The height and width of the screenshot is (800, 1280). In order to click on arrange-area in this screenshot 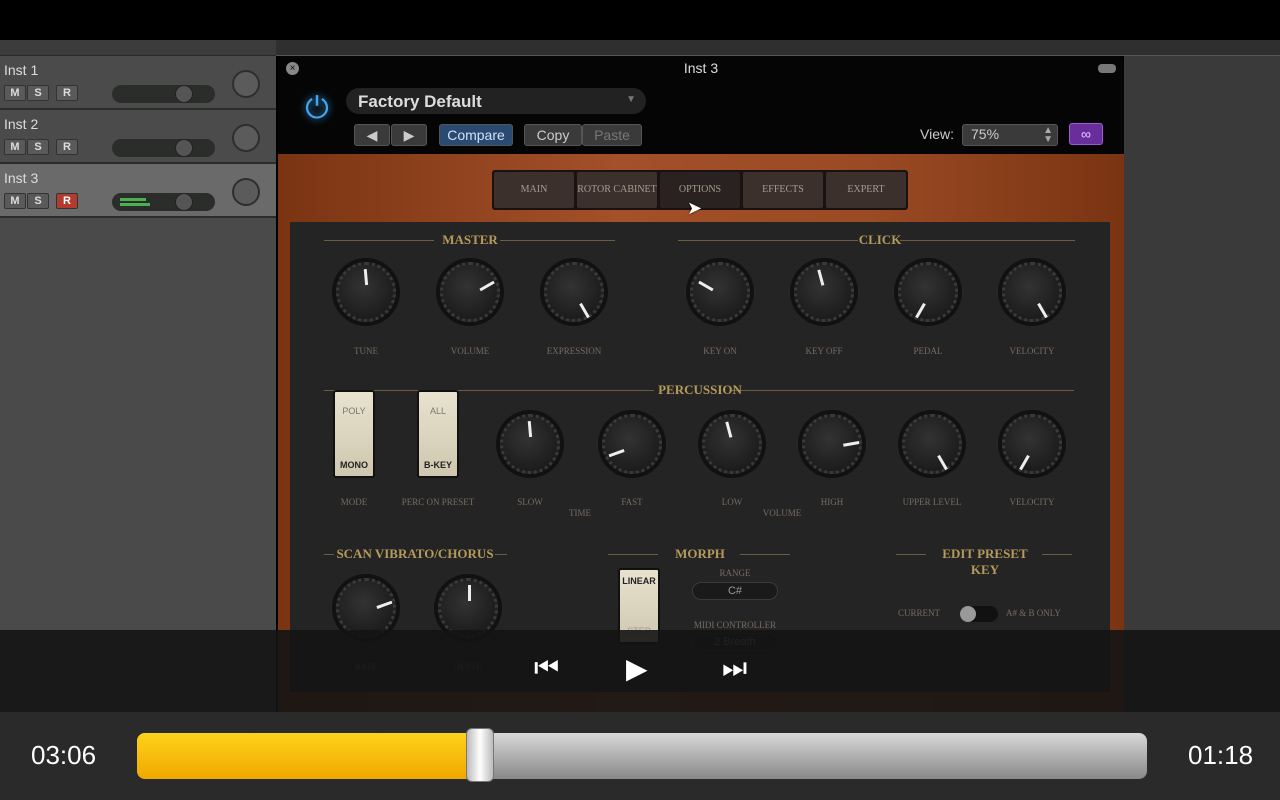, I will do `click(1202, 384)`.